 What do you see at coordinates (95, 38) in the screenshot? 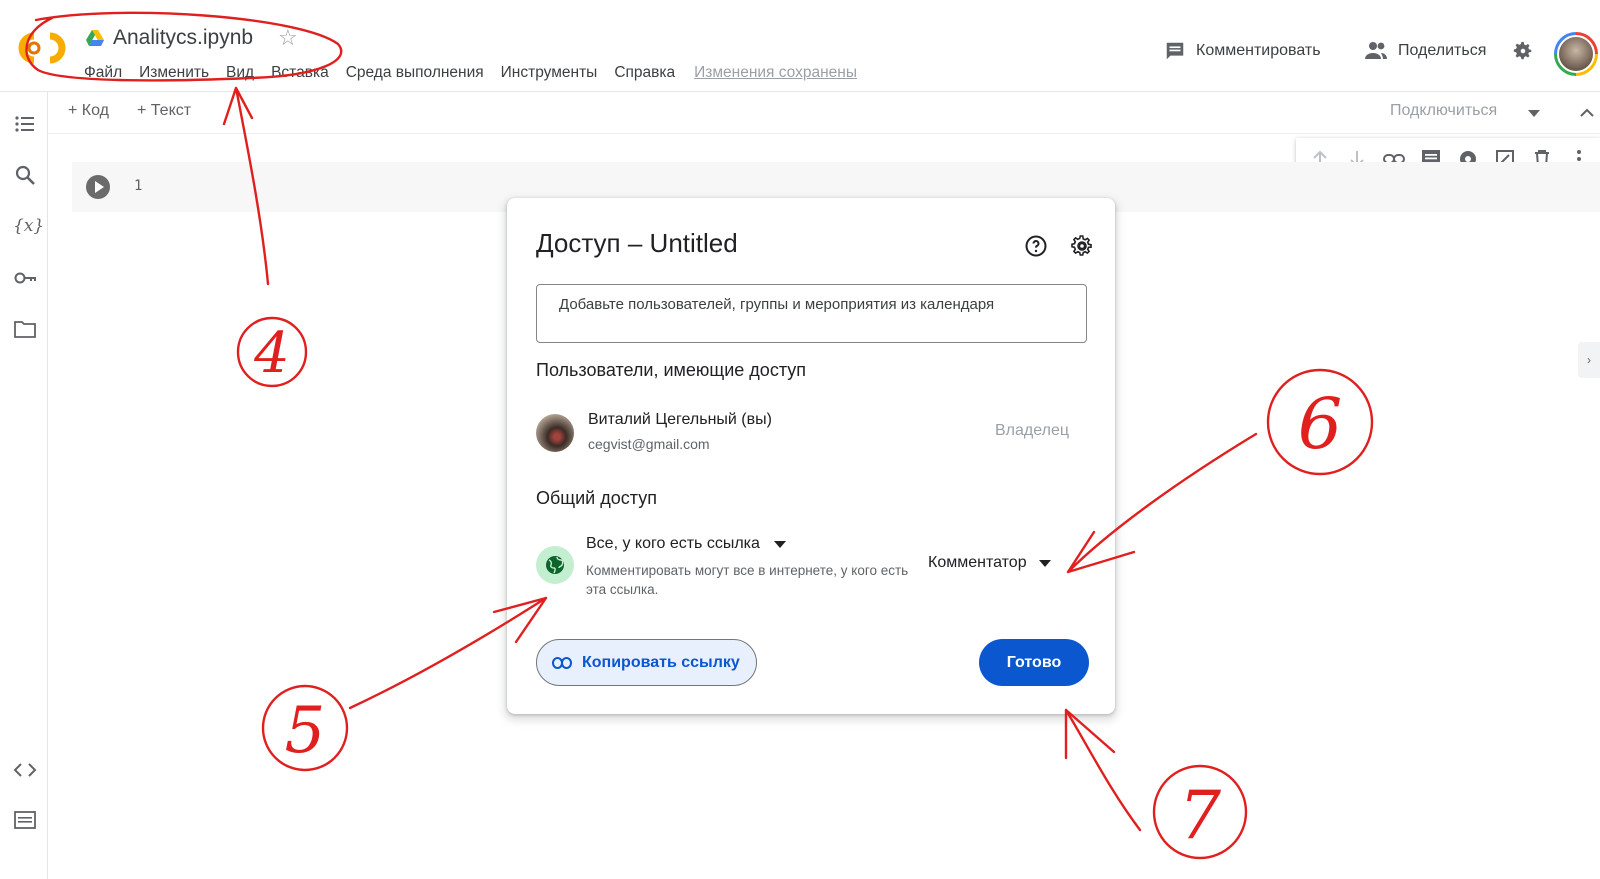
I see `drive-icon` at bounding box center [95, 38].